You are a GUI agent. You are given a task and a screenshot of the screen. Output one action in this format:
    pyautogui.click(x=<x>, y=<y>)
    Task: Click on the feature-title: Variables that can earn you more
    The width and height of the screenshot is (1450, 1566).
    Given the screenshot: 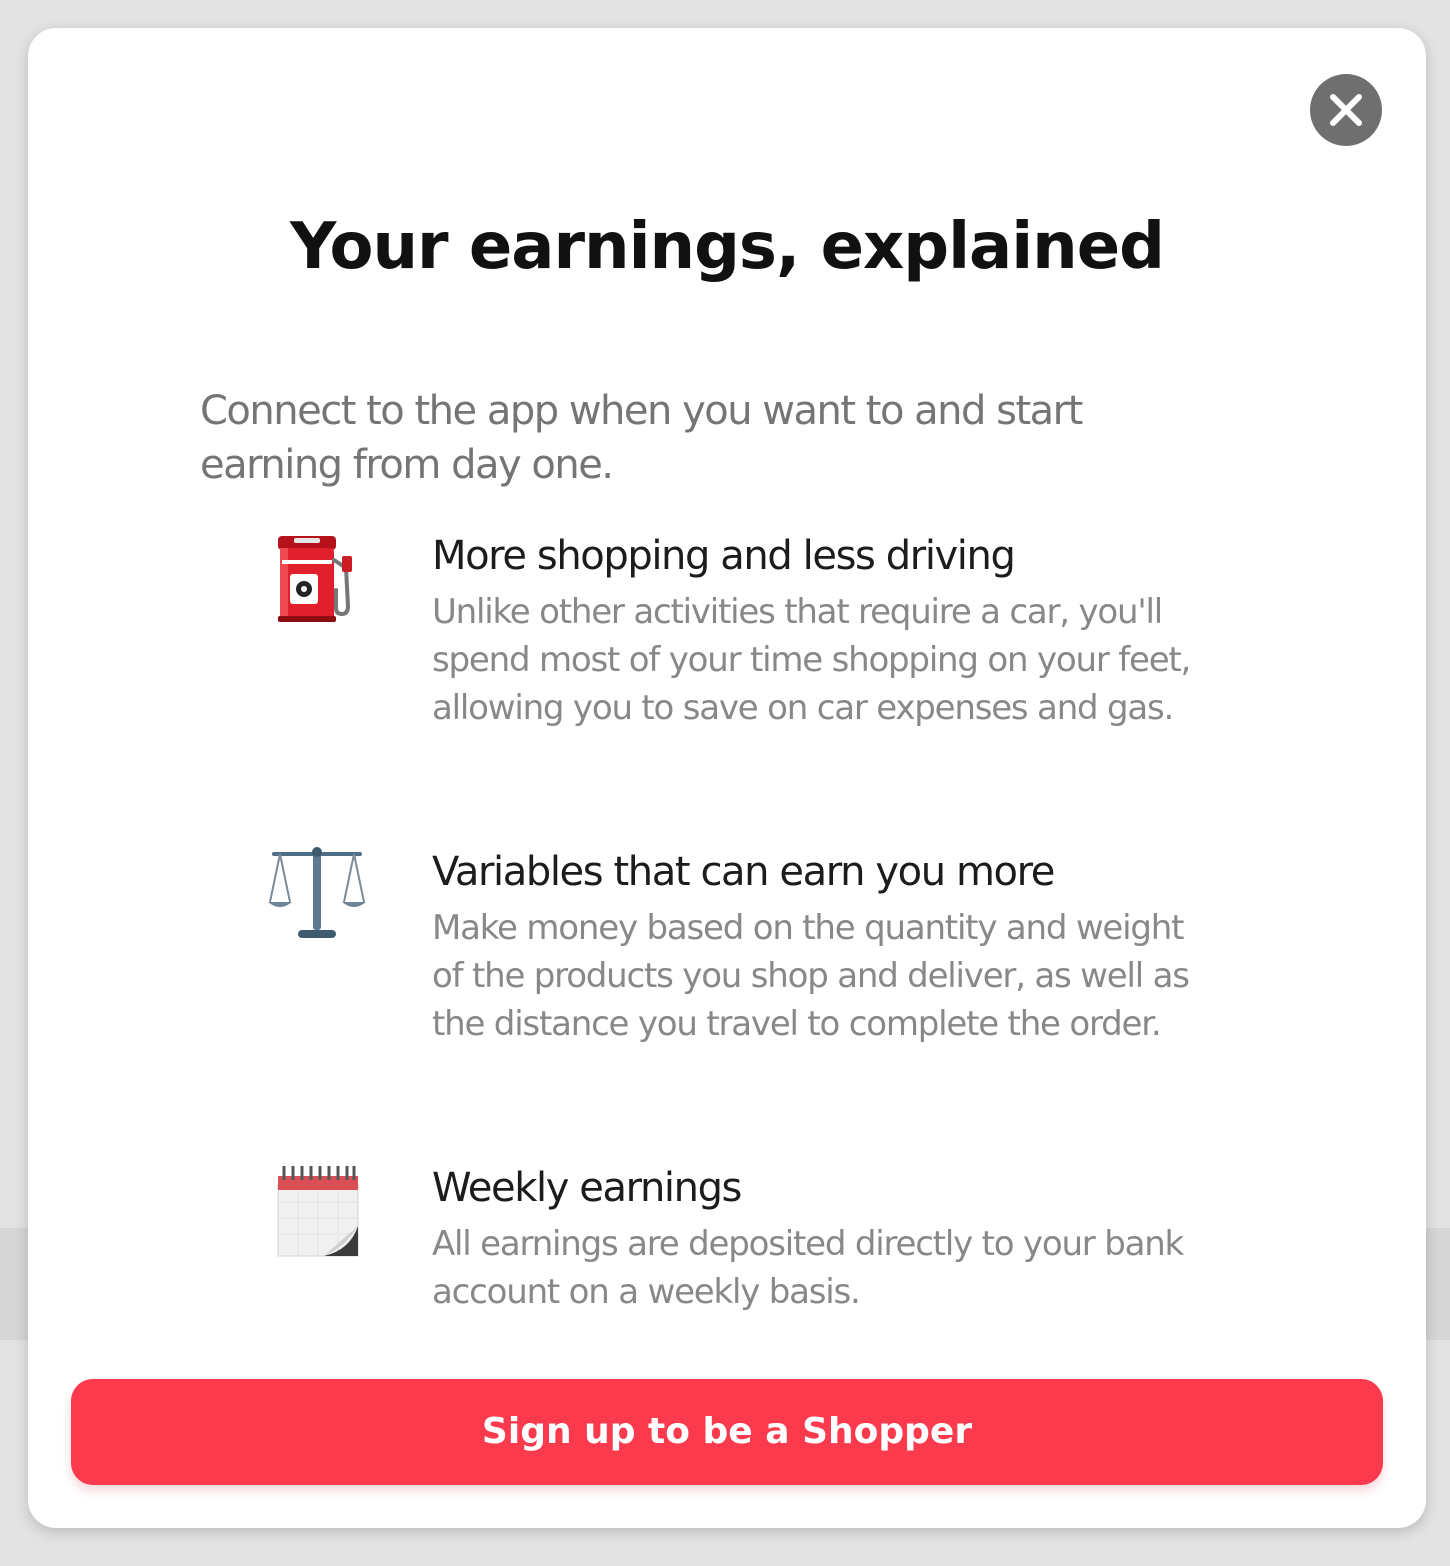 What is the action you would take?
    pyautogui.click(x=743, y=872)
    